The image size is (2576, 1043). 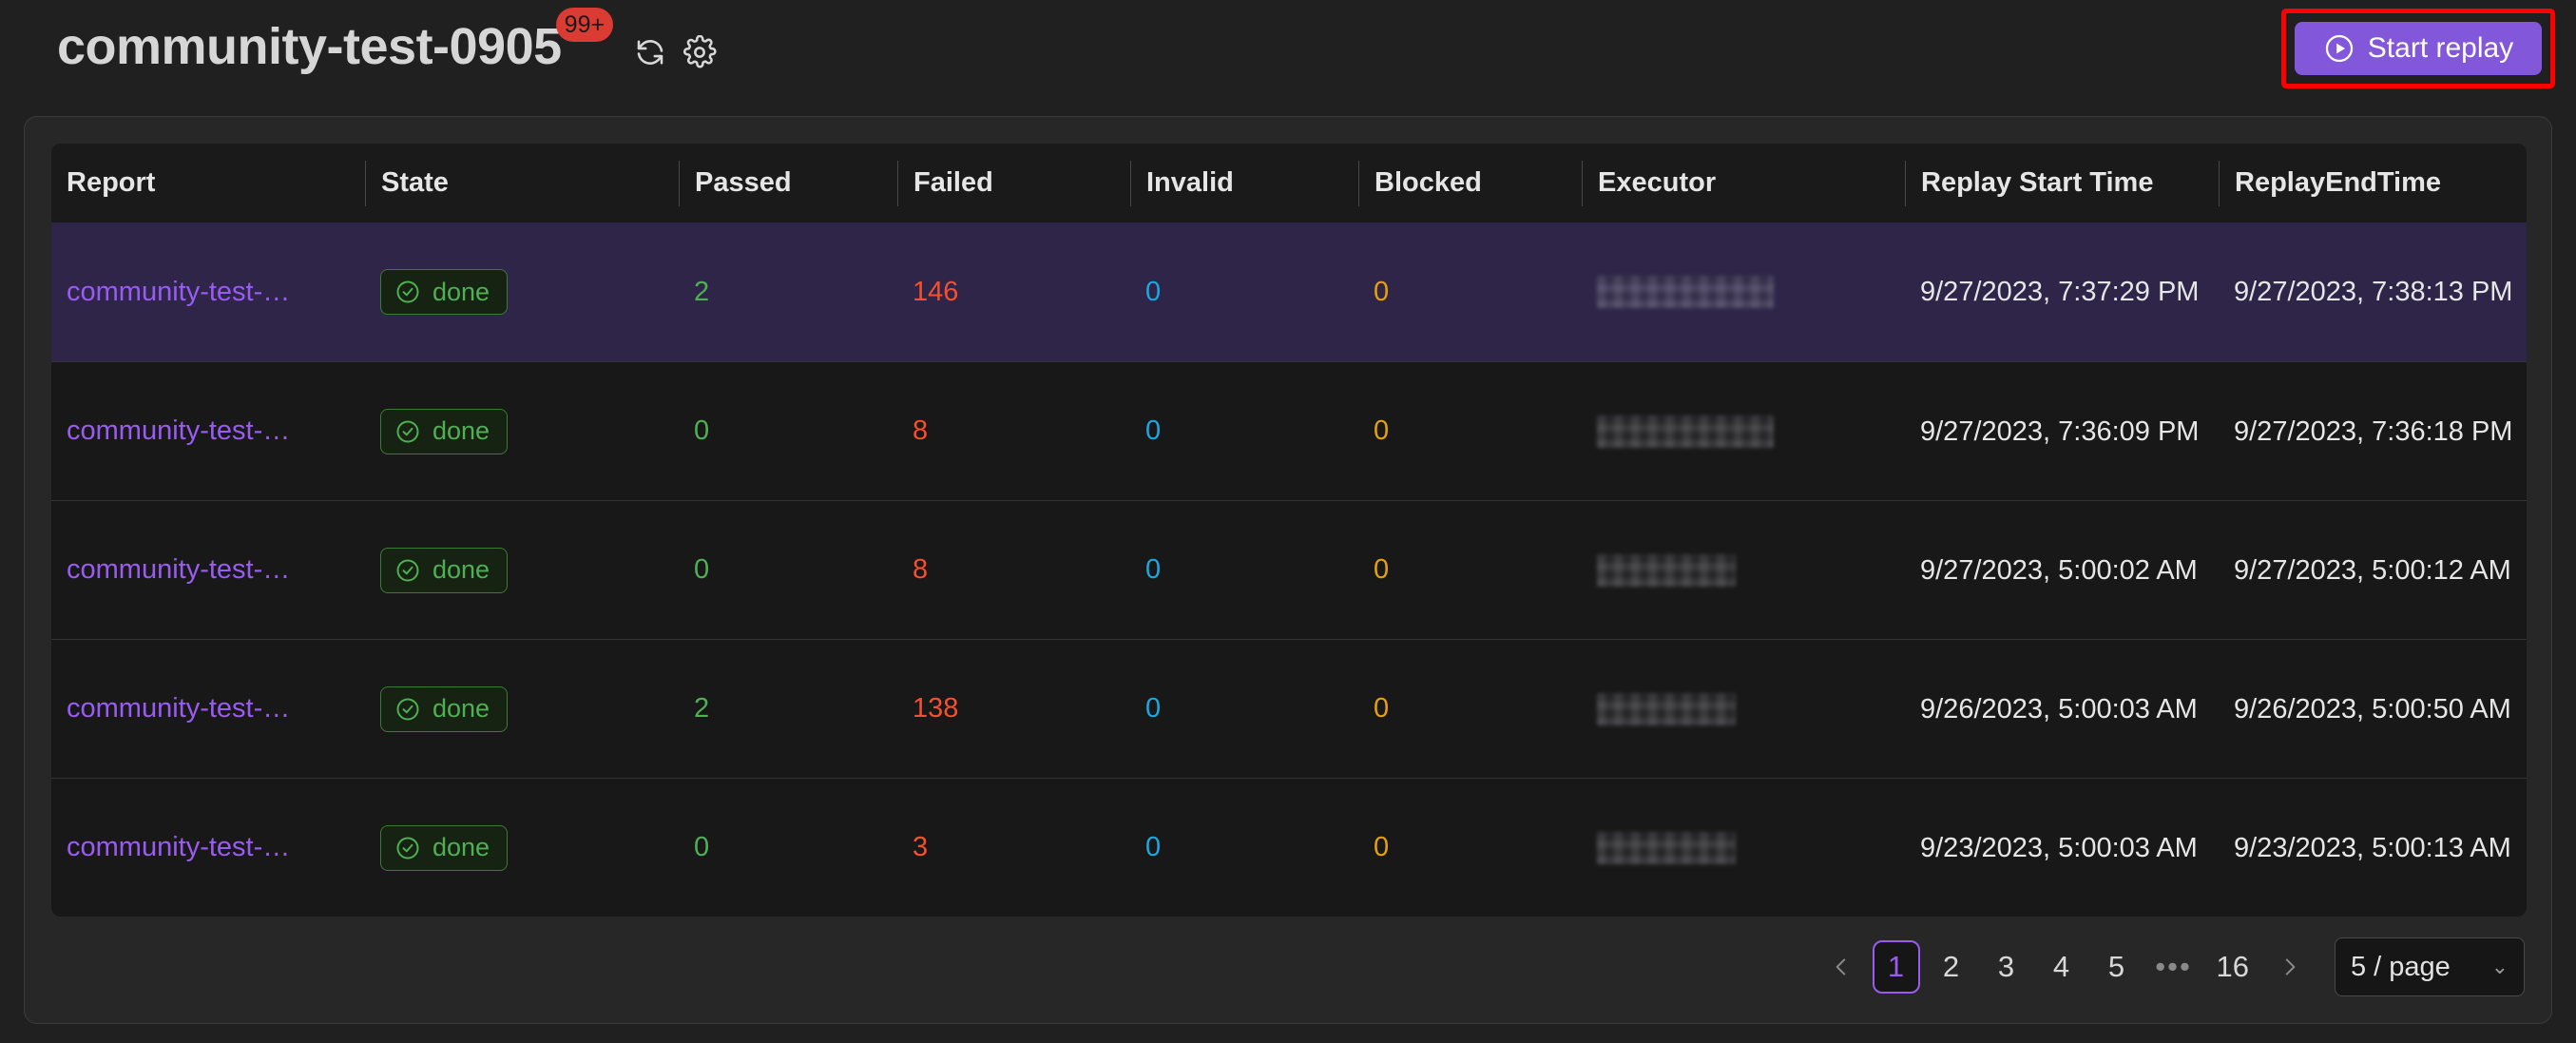 I want to click on replay-end-time-value: 9/27/2023, 5:00:12 AM, so click(x=2372, y=570).